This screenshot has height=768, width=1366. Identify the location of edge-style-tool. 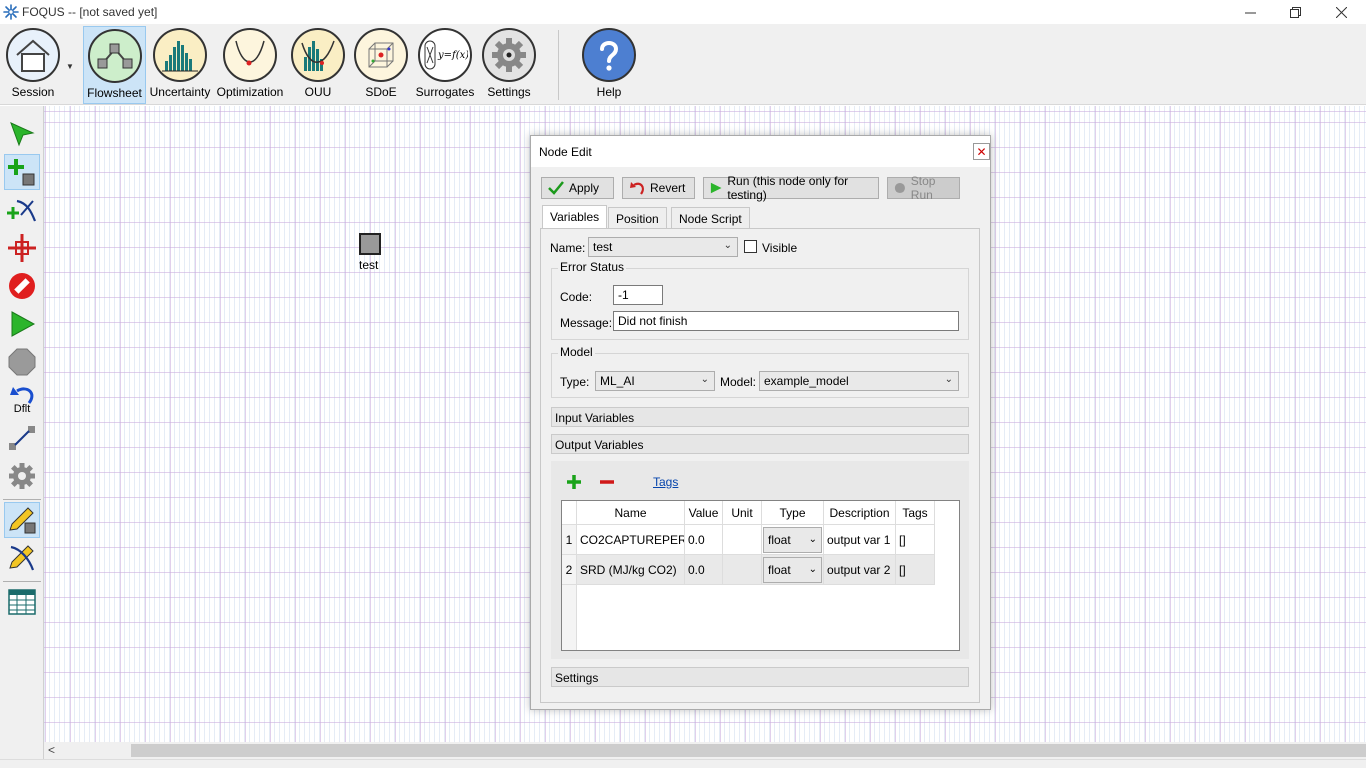
(22, 438).